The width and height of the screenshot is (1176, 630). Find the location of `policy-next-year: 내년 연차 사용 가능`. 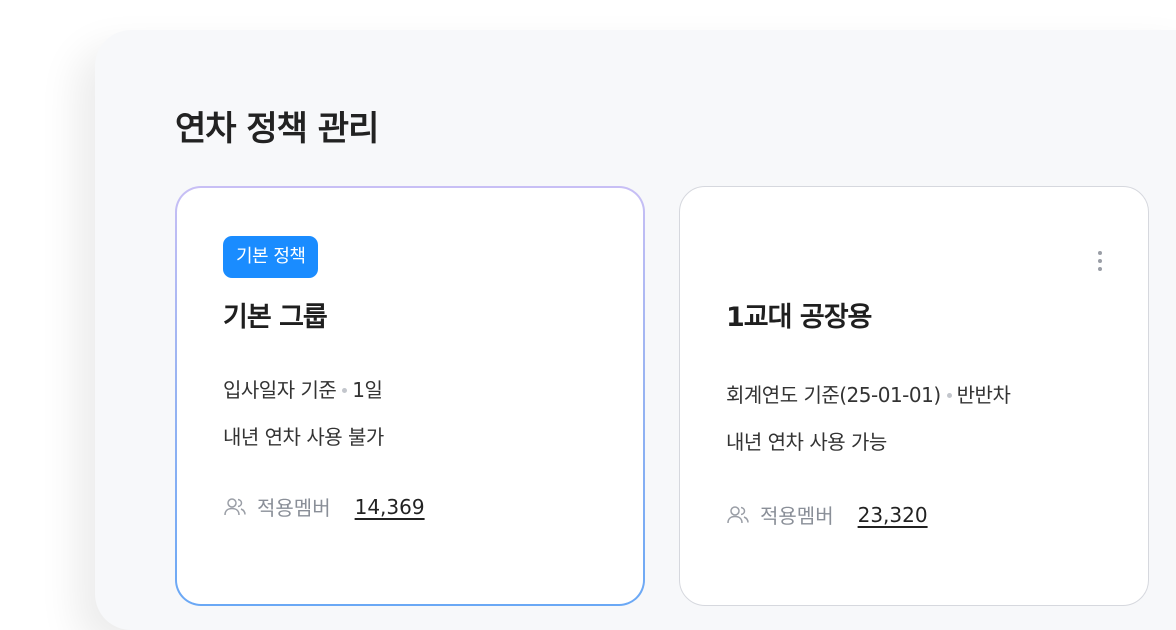

policy-next-year: 내년 연차 사용 가능 is located at coordinates (806, 442).